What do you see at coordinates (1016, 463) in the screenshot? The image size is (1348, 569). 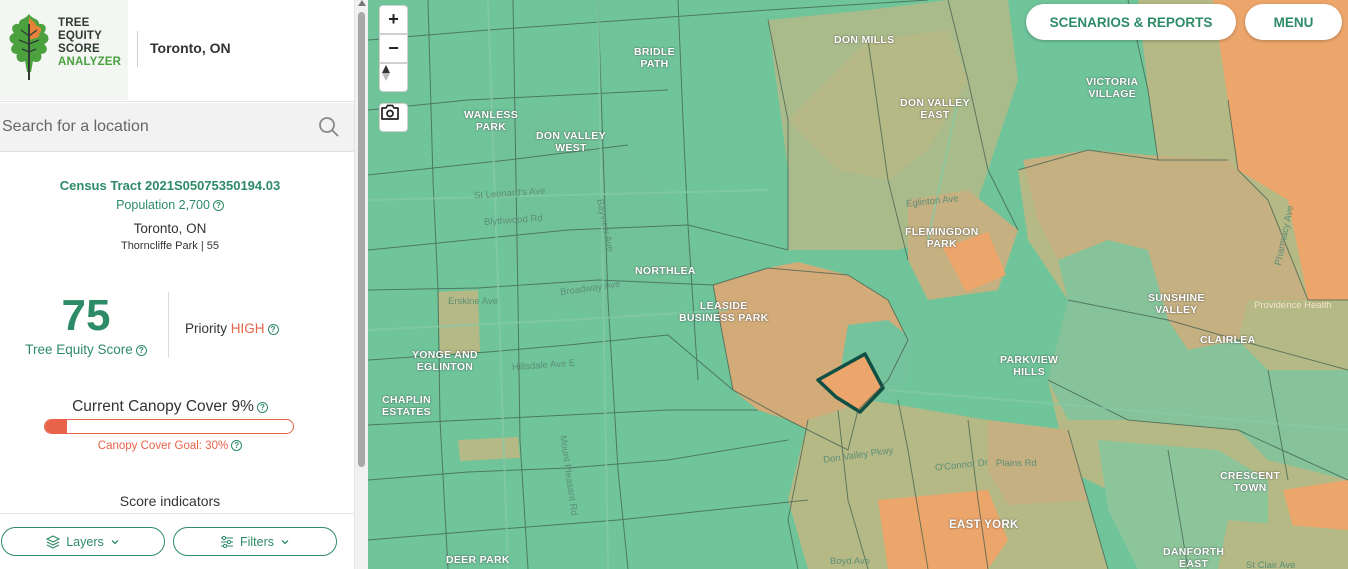 I see `street-label: Plains Rd` at bounding box center [1016, 463].